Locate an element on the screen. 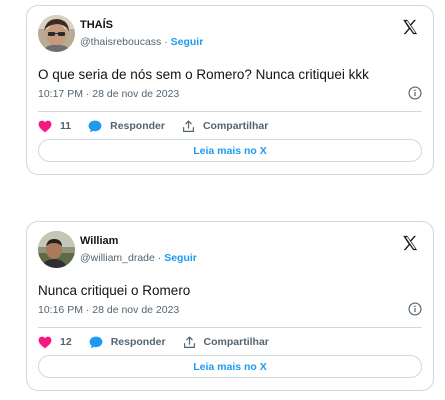 The width and height of the screenshot is (445, 400). like-button: 12 is located at coordinates (55, 342).